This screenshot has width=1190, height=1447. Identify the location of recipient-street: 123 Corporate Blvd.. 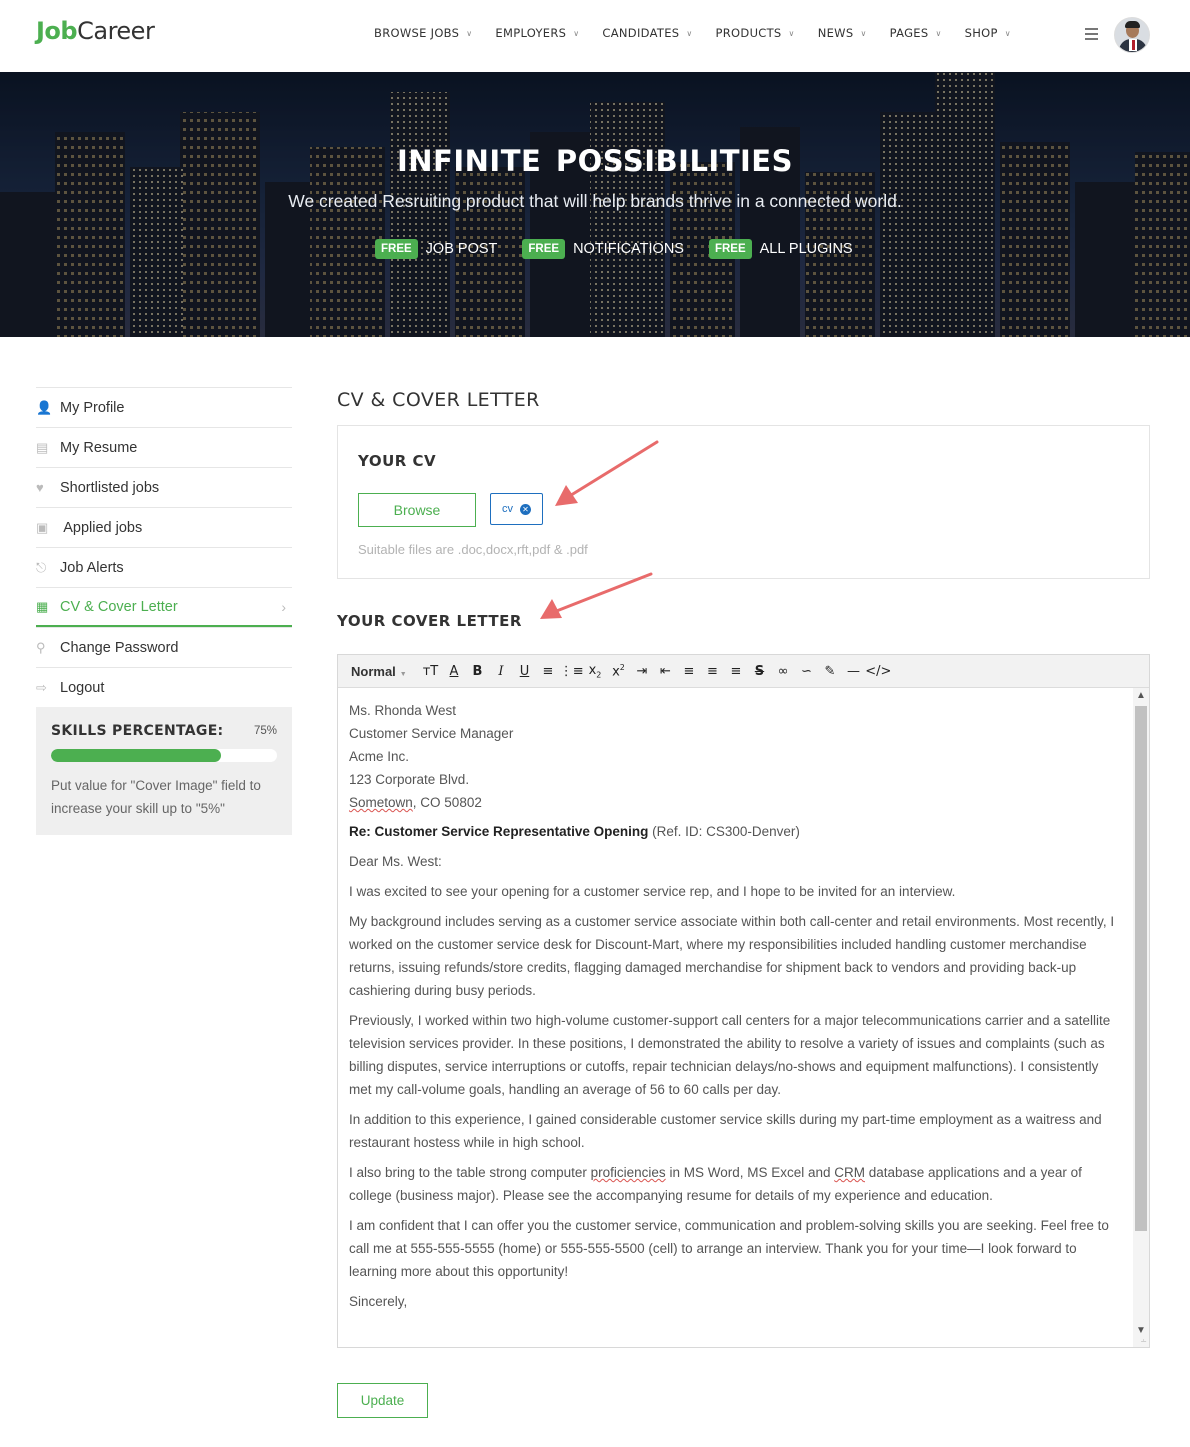
(409, 779).